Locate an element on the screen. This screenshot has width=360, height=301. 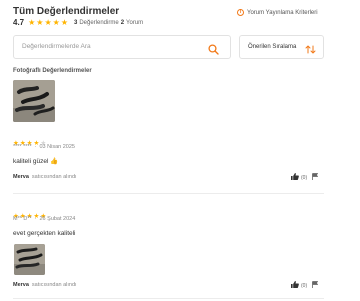
rating-count: 3 is located at coordinates (75, 22).